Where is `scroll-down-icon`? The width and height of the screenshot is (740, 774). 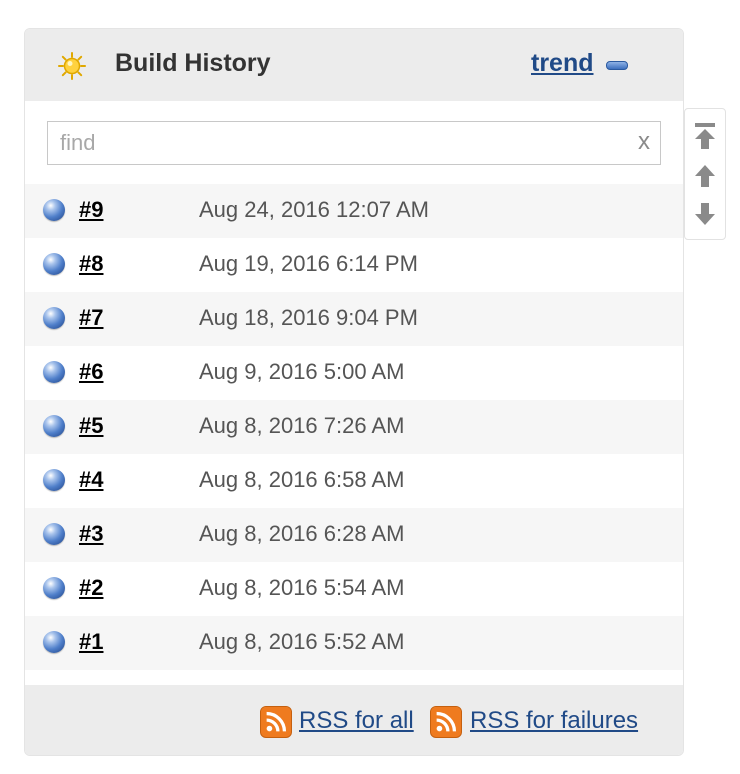
scroll-down-icon is located at coordinates (705, 214).